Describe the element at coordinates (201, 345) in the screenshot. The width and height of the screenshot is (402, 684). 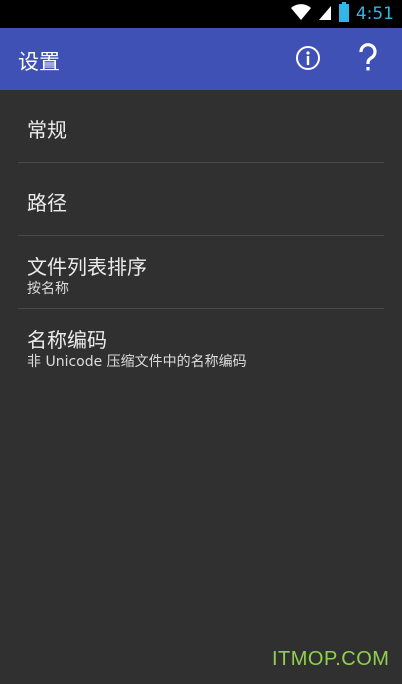
I see `preference-name-encoding: 名称编码 非 Unicode 压缩文件中的名称编码` at that location.